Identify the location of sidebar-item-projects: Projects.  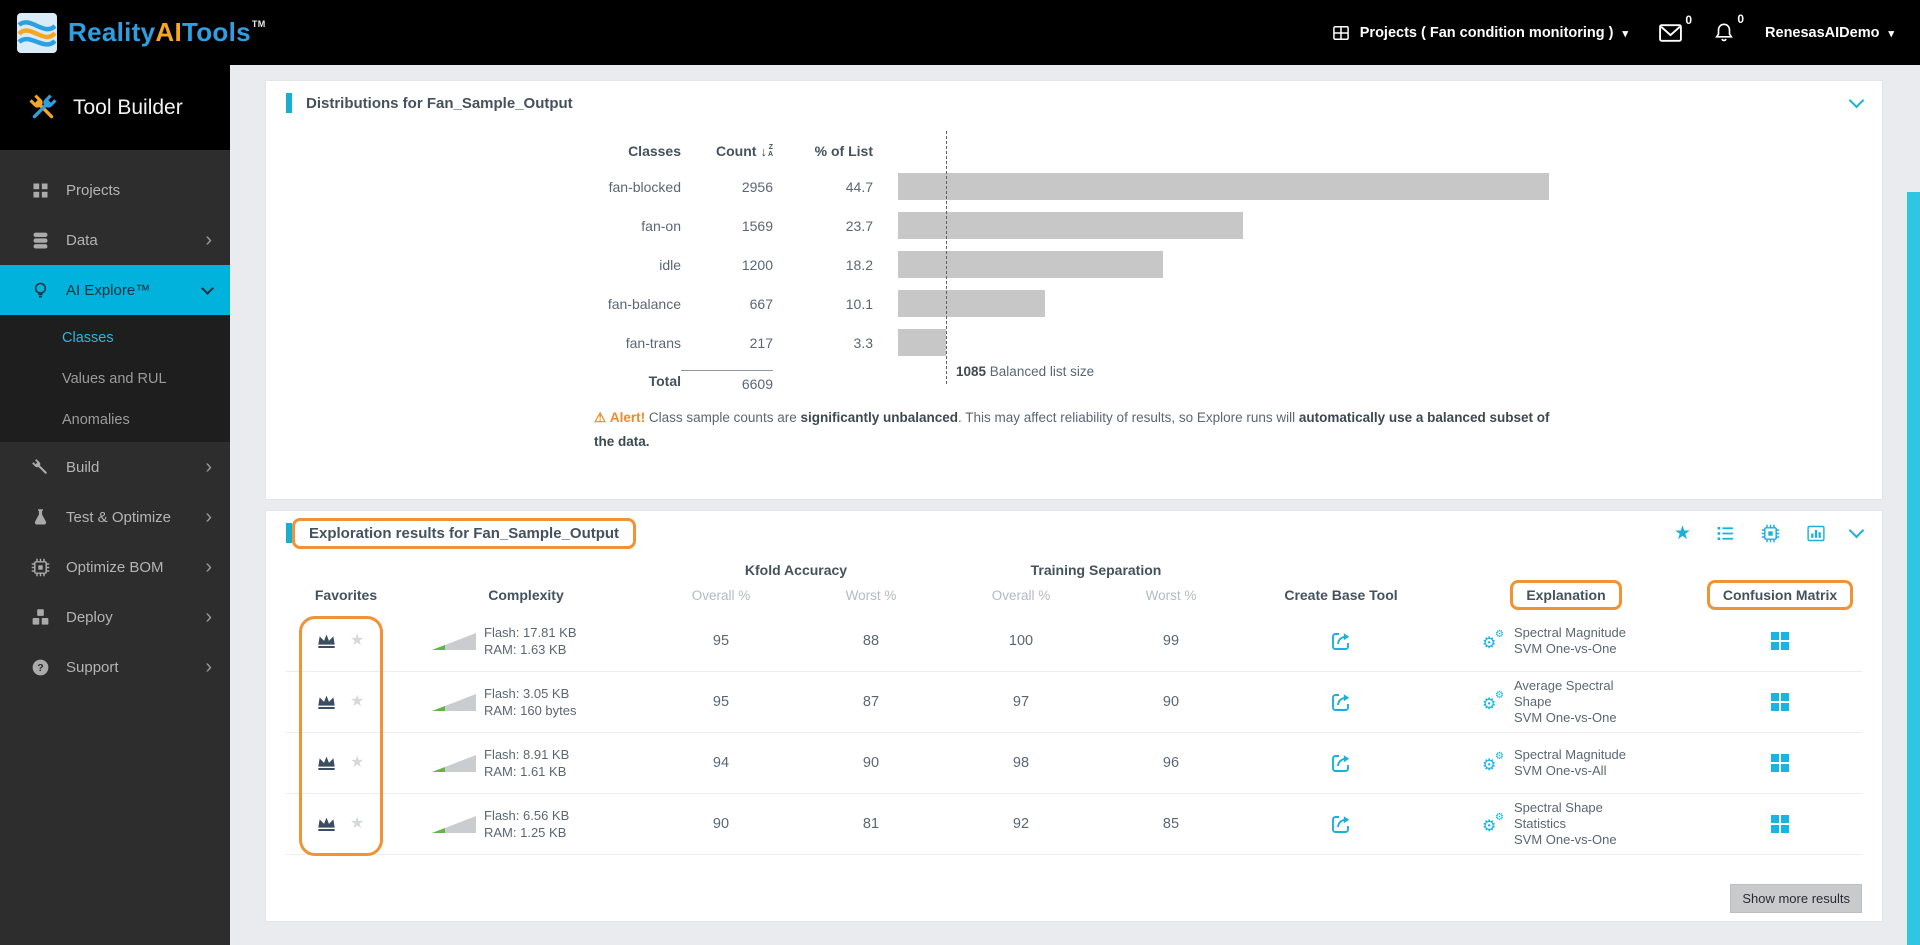
(115, 190).